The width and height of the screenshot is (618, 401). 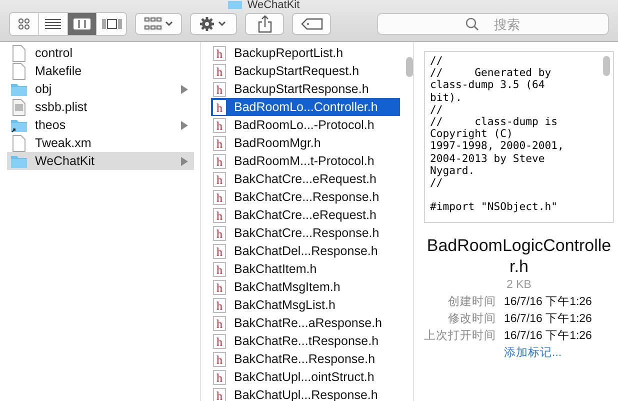 I want to click on settings-button, so click(x=213, y=24).